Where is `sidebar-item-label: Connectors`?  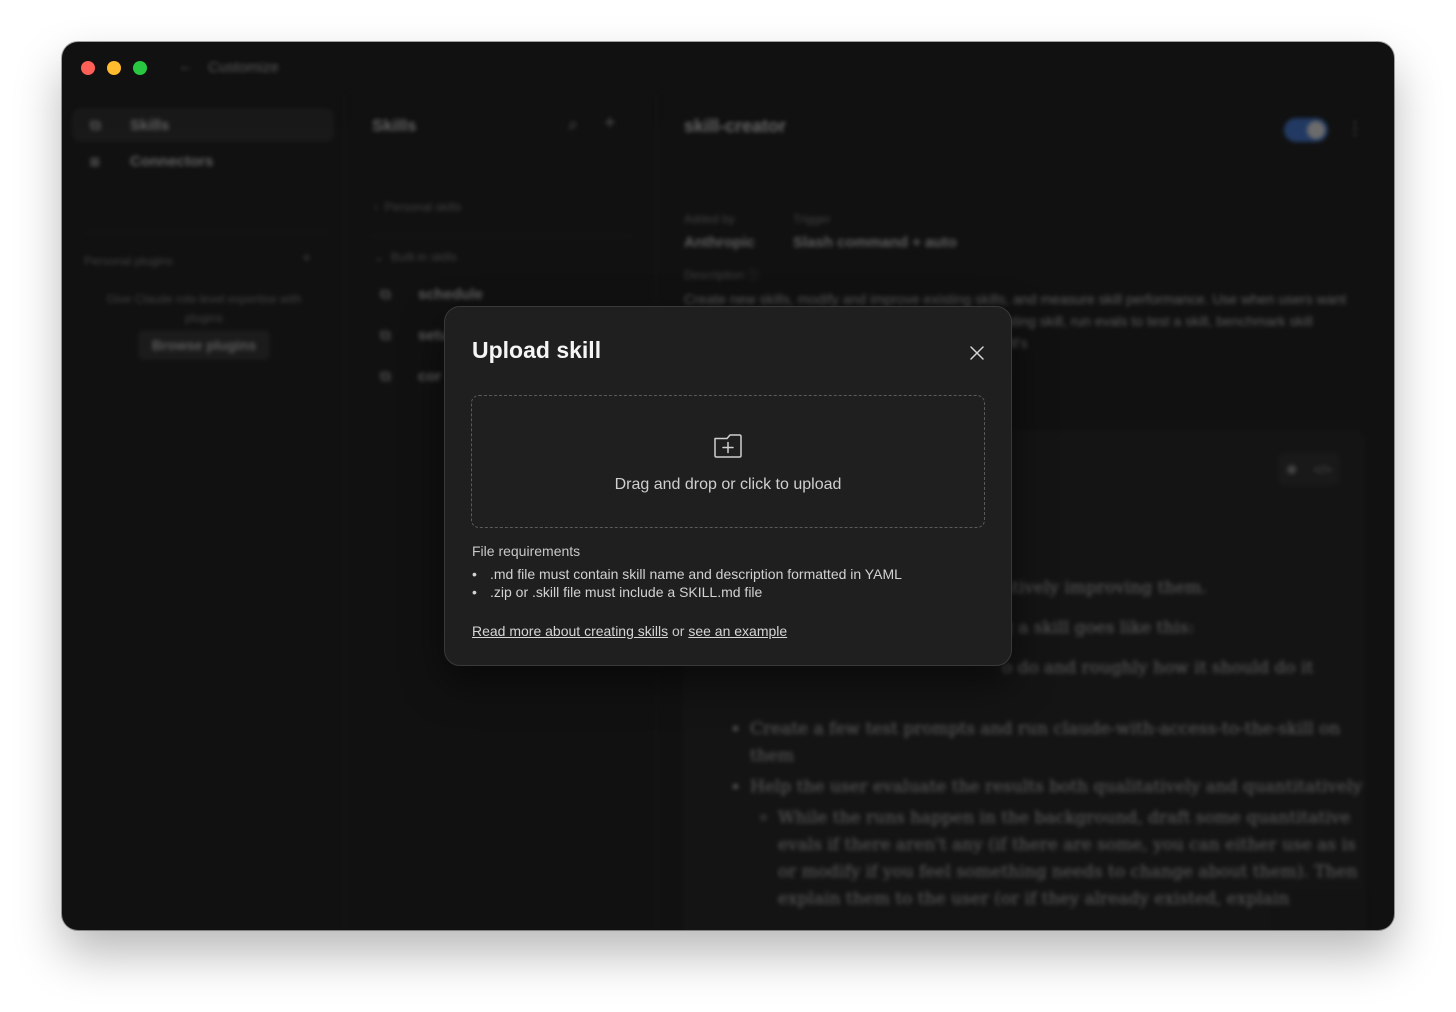 sidebar-item-label: Connectors is located at coordinates (172, 161).